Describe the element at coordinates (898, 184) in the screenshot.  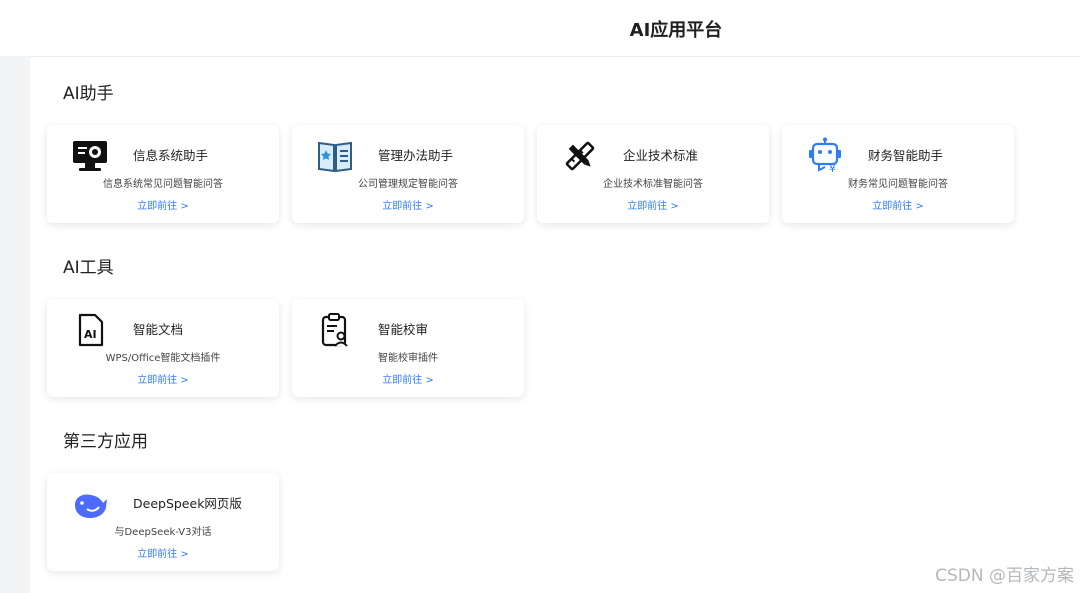
I see `card-description: 财务常见问题智能问答` at that location.